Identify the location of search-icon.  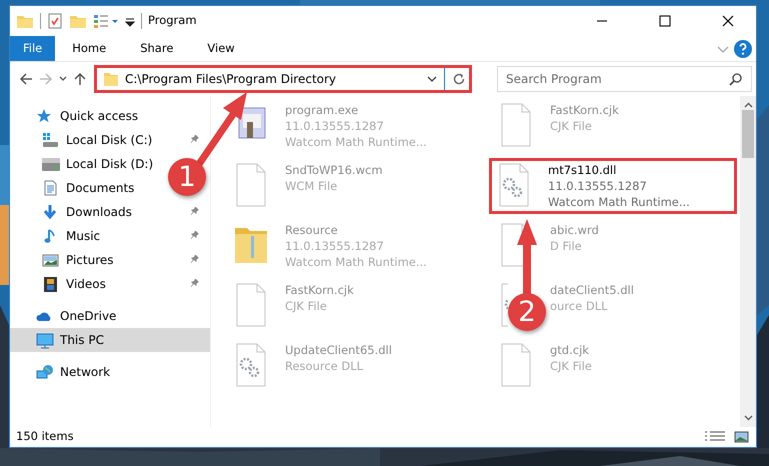
(736, 79).